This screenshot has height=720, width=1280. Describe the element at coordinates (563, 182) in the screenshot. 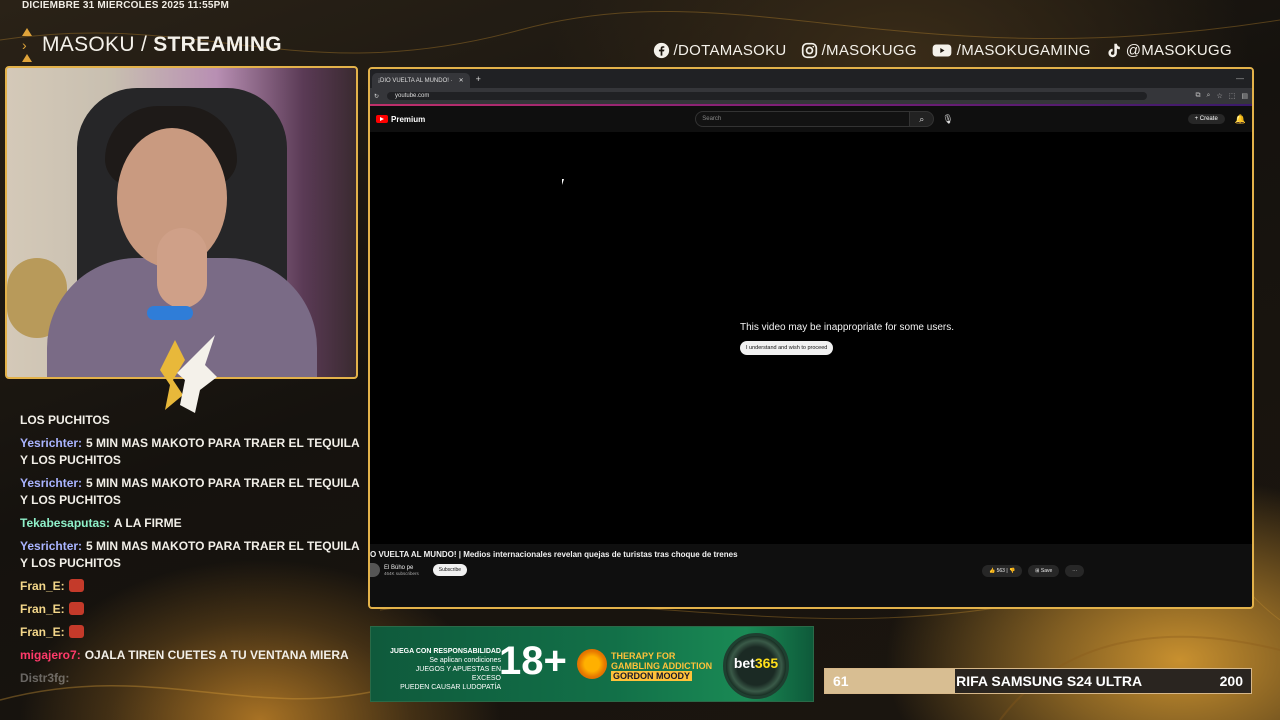

I see `mouse-cursor-icon` at that location.